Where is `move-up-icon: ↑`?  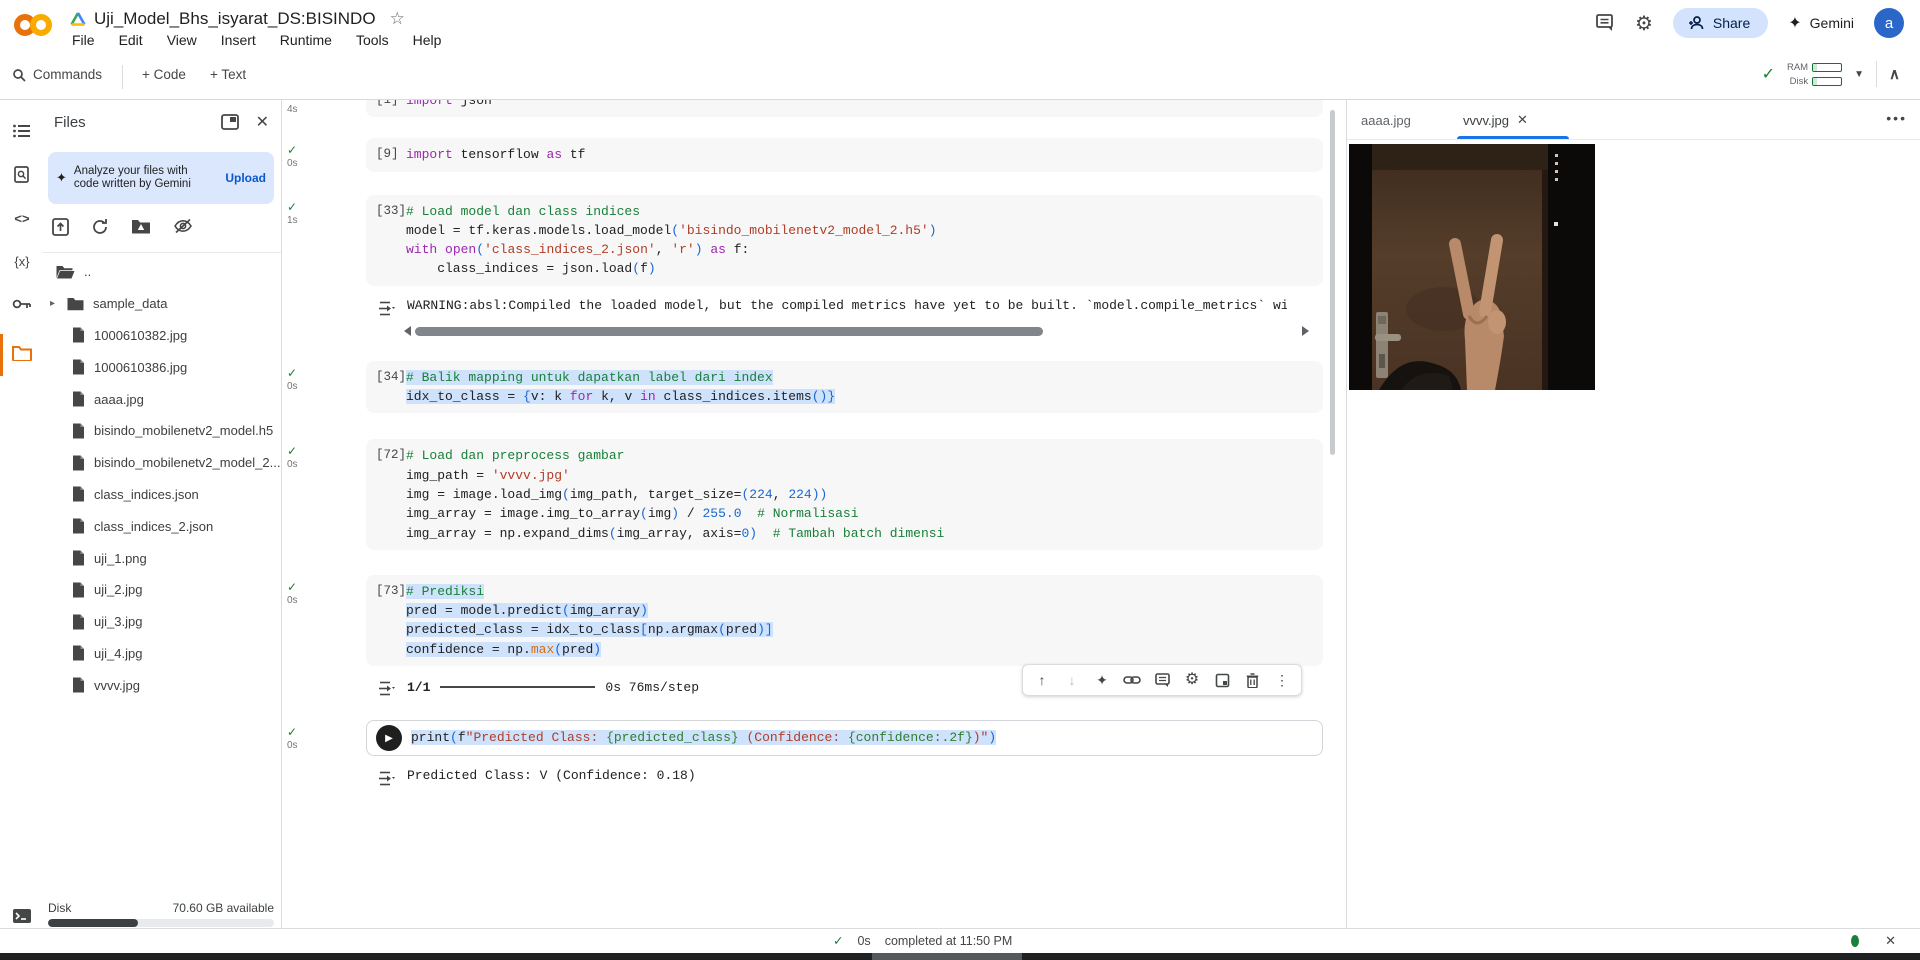 move-up-icon: ↑ is located at coordinates (1042, 680).